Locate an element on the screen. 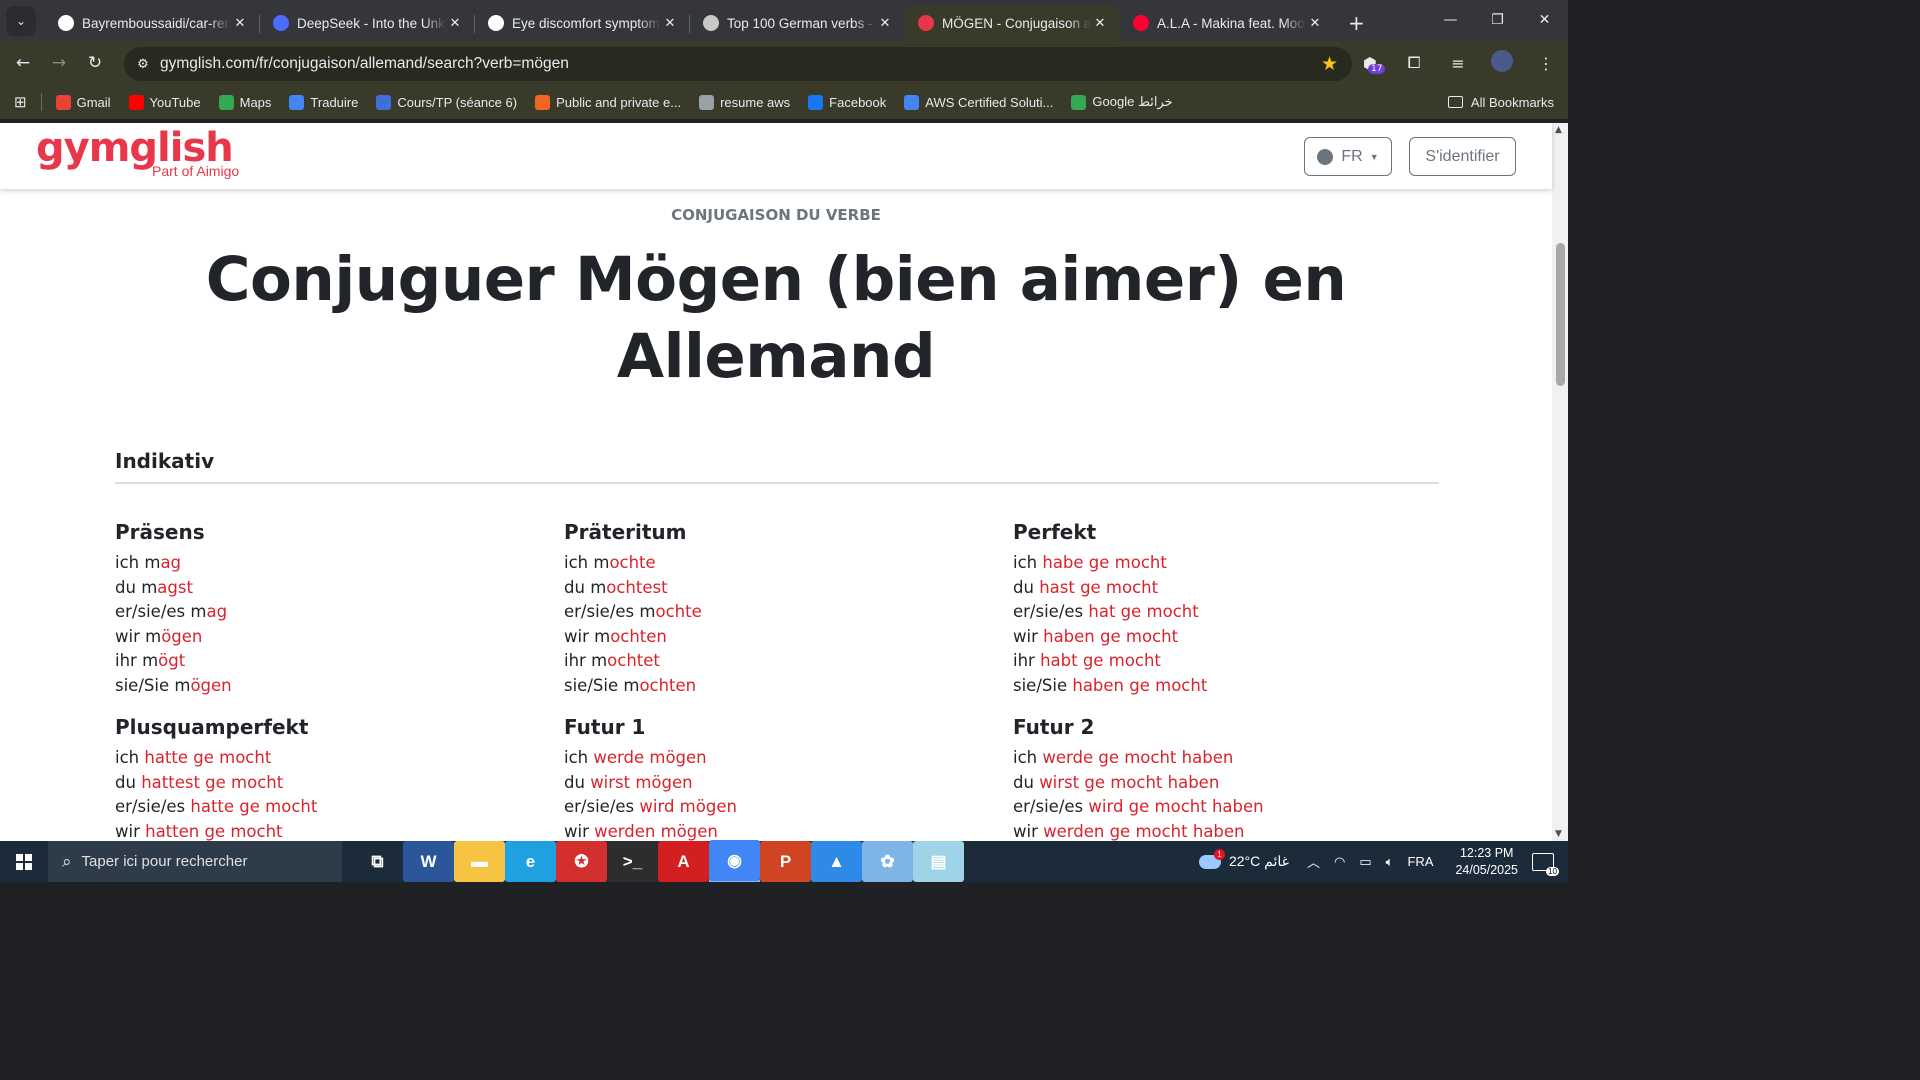  tray-chevron-icon: ︿ is located at coordinates (1313, 861).